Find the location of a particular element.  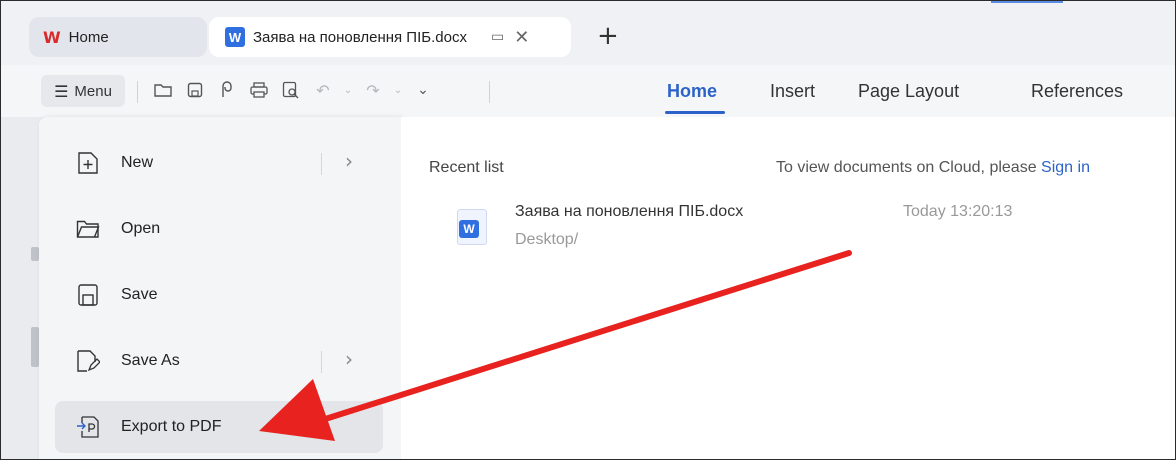

more-chevron-down-icon: ⌄ is located at coordinates (423, 90).